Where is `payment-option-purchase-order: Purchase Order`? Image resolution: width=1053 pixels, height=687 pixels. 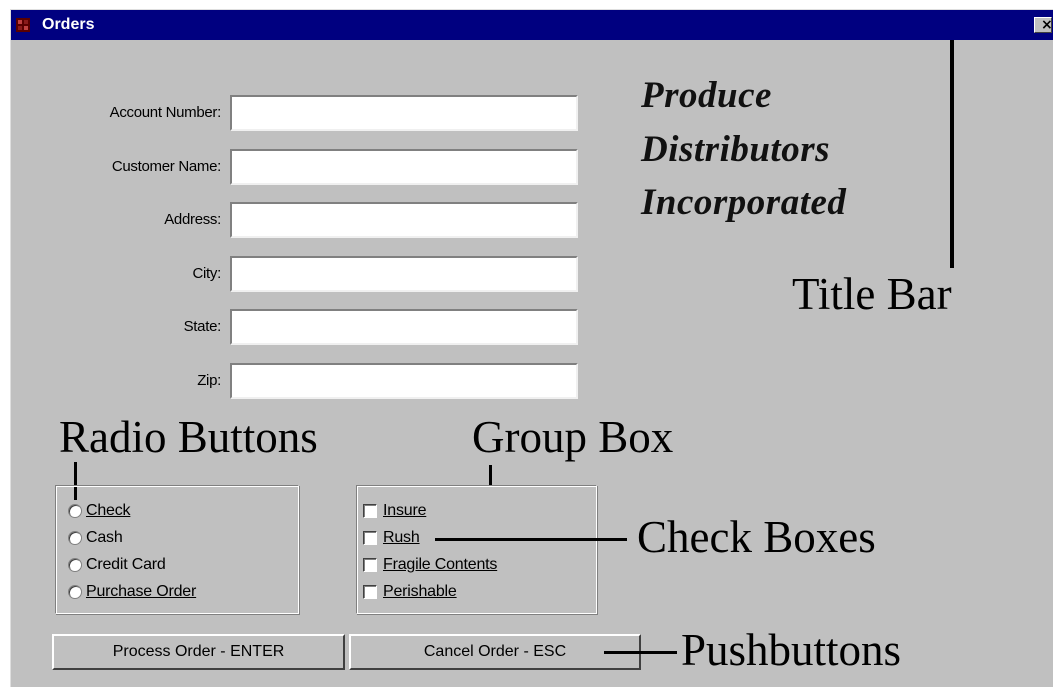
payment-option-purchase-order: Purchase Order is located at coordinates (132, 592).